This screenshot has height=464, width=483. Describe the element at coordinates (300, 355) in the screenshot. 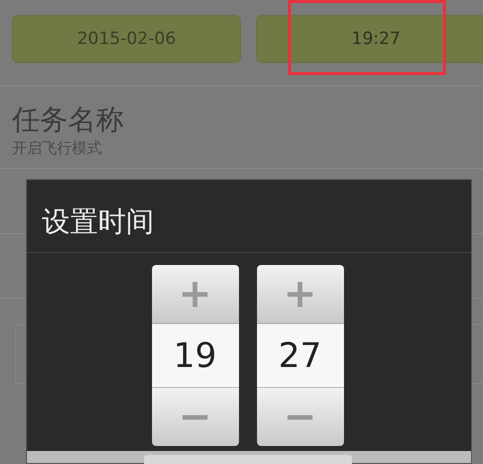

I see `minute-value: 27` at that location.